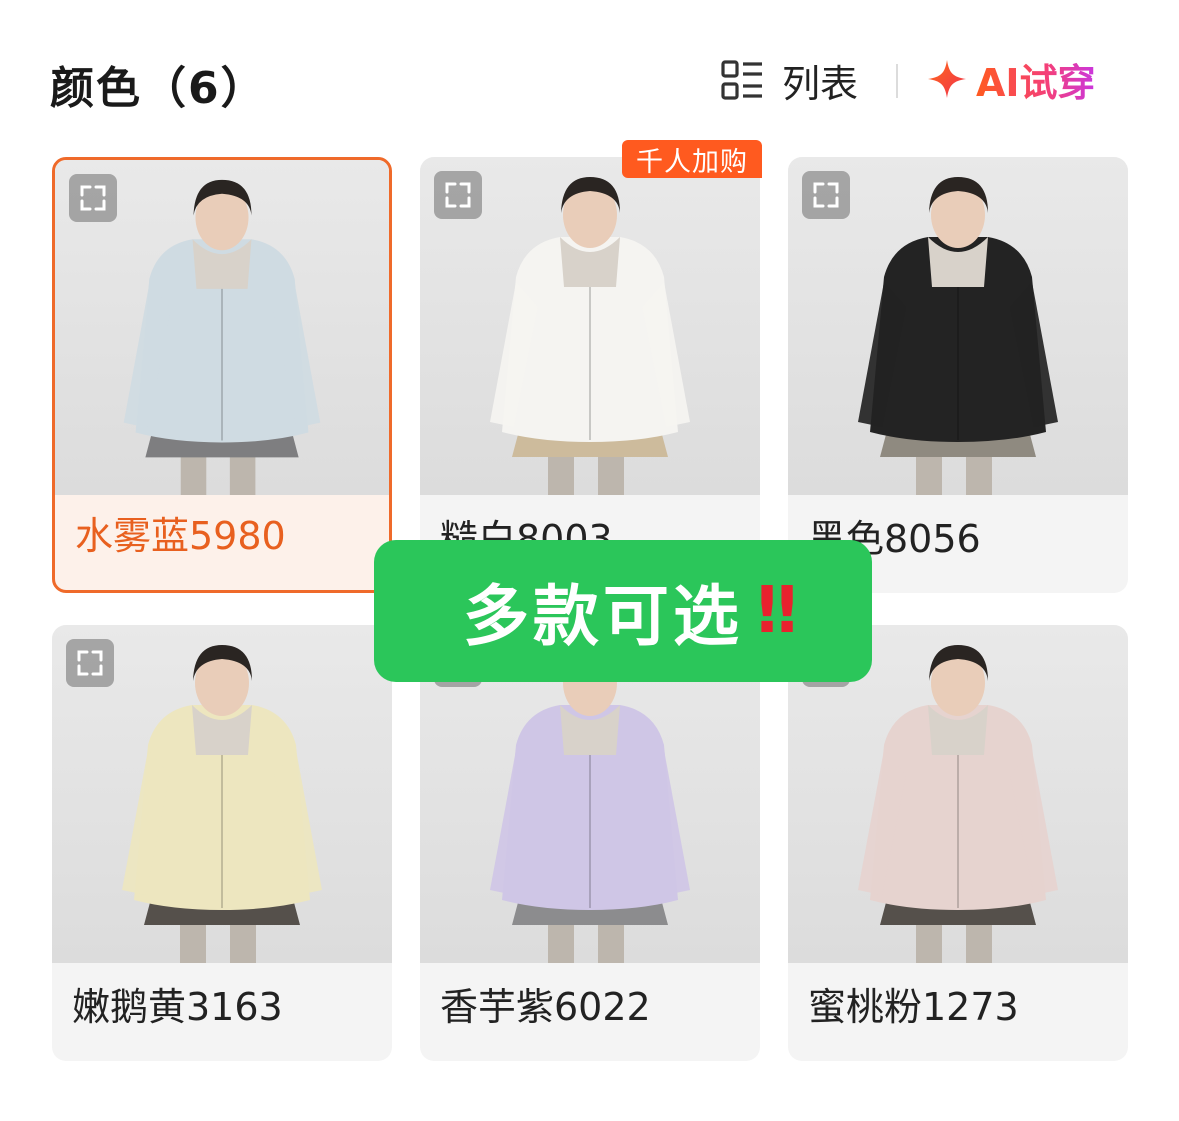 The image size is (1179, 1121). I want to click on ai-try-on-button: AI试穿, so click(1011, 79).